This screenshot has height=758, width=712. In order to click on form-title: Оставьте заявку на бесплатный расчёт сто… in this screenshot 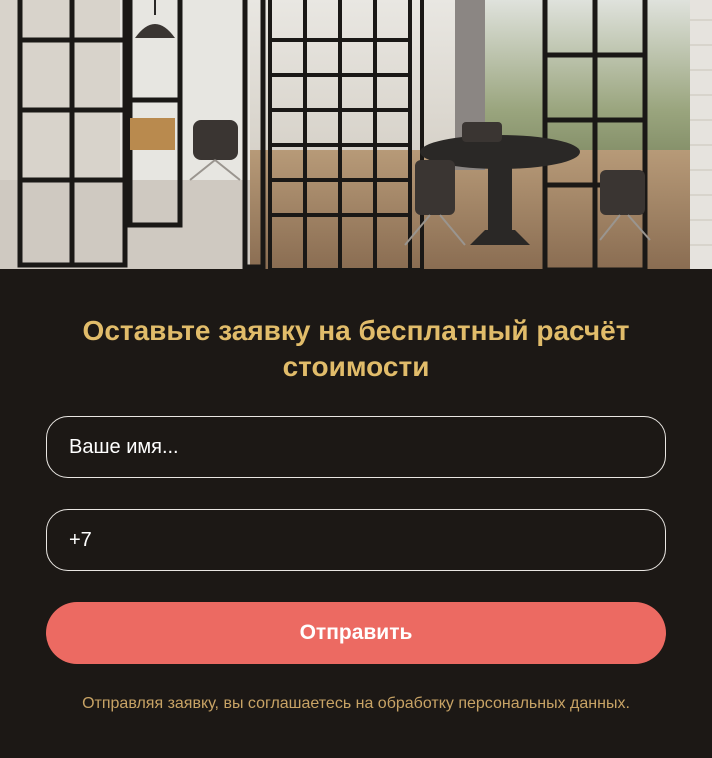, I will do `click(356, 348)`.